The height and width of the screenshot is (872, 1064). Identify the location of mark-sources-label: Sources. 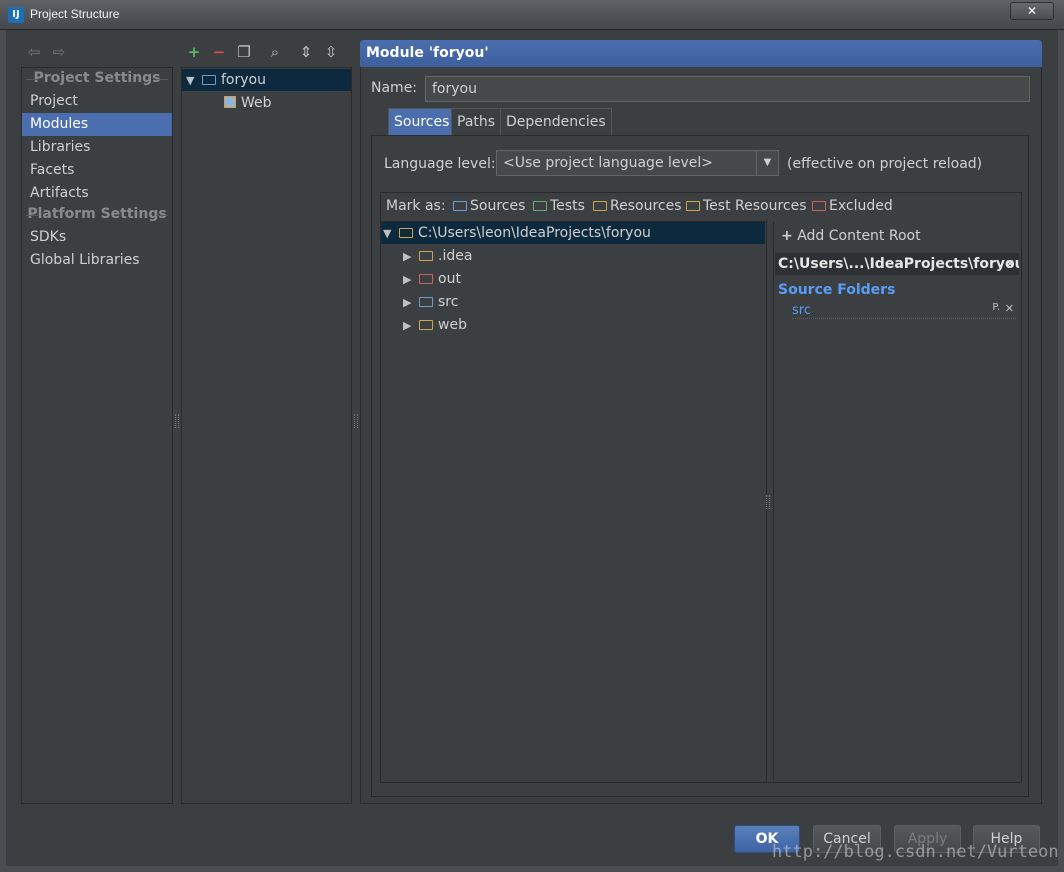
(498, 206).